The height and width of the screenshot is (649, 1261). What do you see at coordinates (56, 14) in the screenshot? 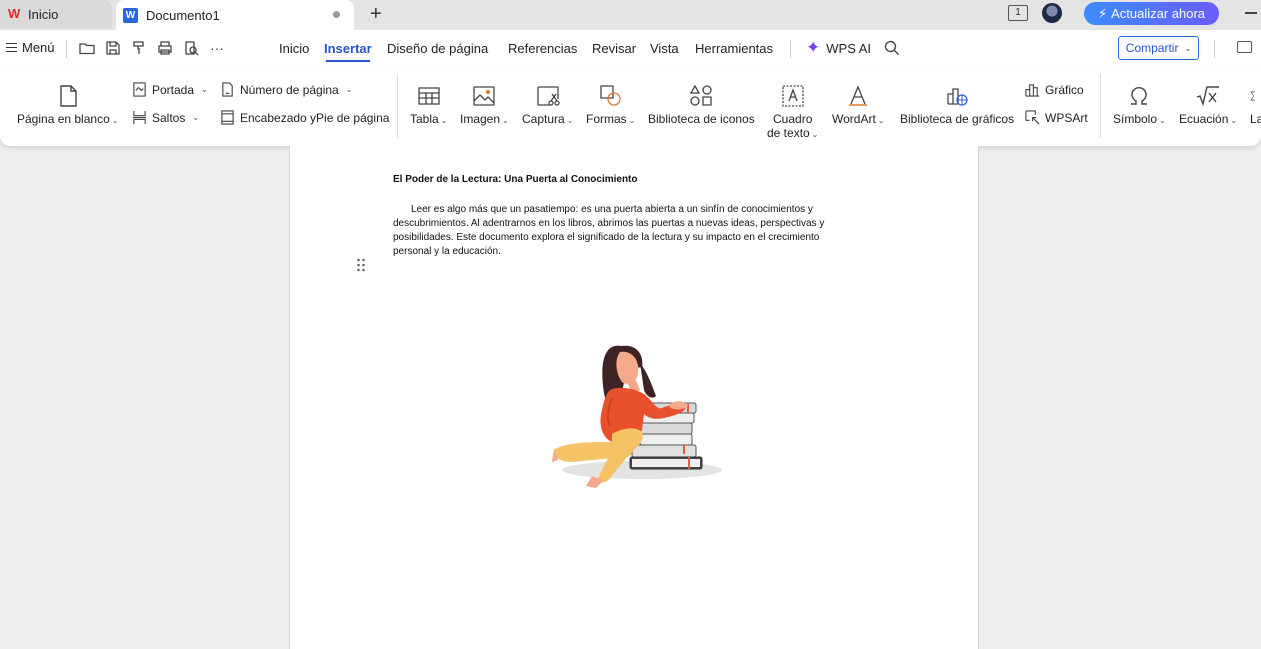
I see `tab-home: W Inicio` at bounding box center [56, 14].